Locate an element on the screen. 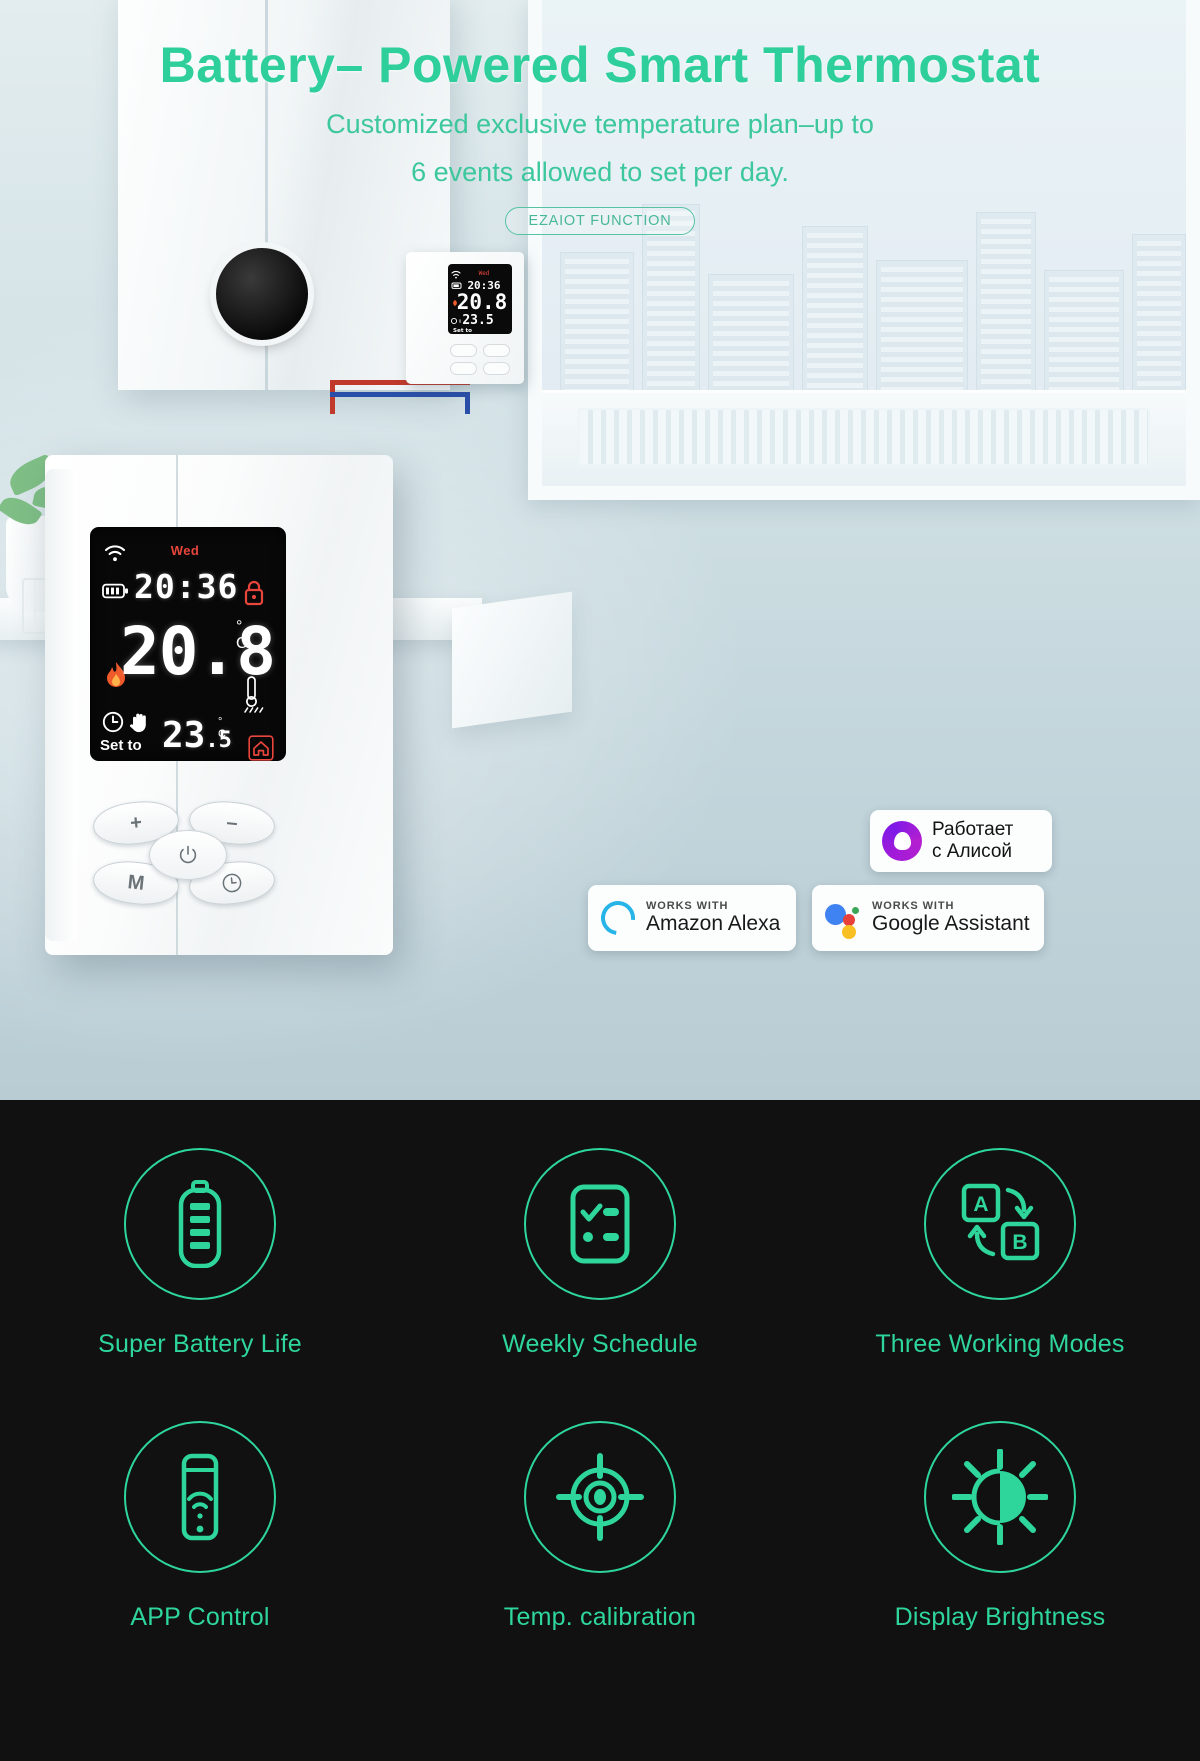 The width and height of the screenshot is (1200, 1761). feature-icon-circle: A B is located at coordinates (999, 1224).